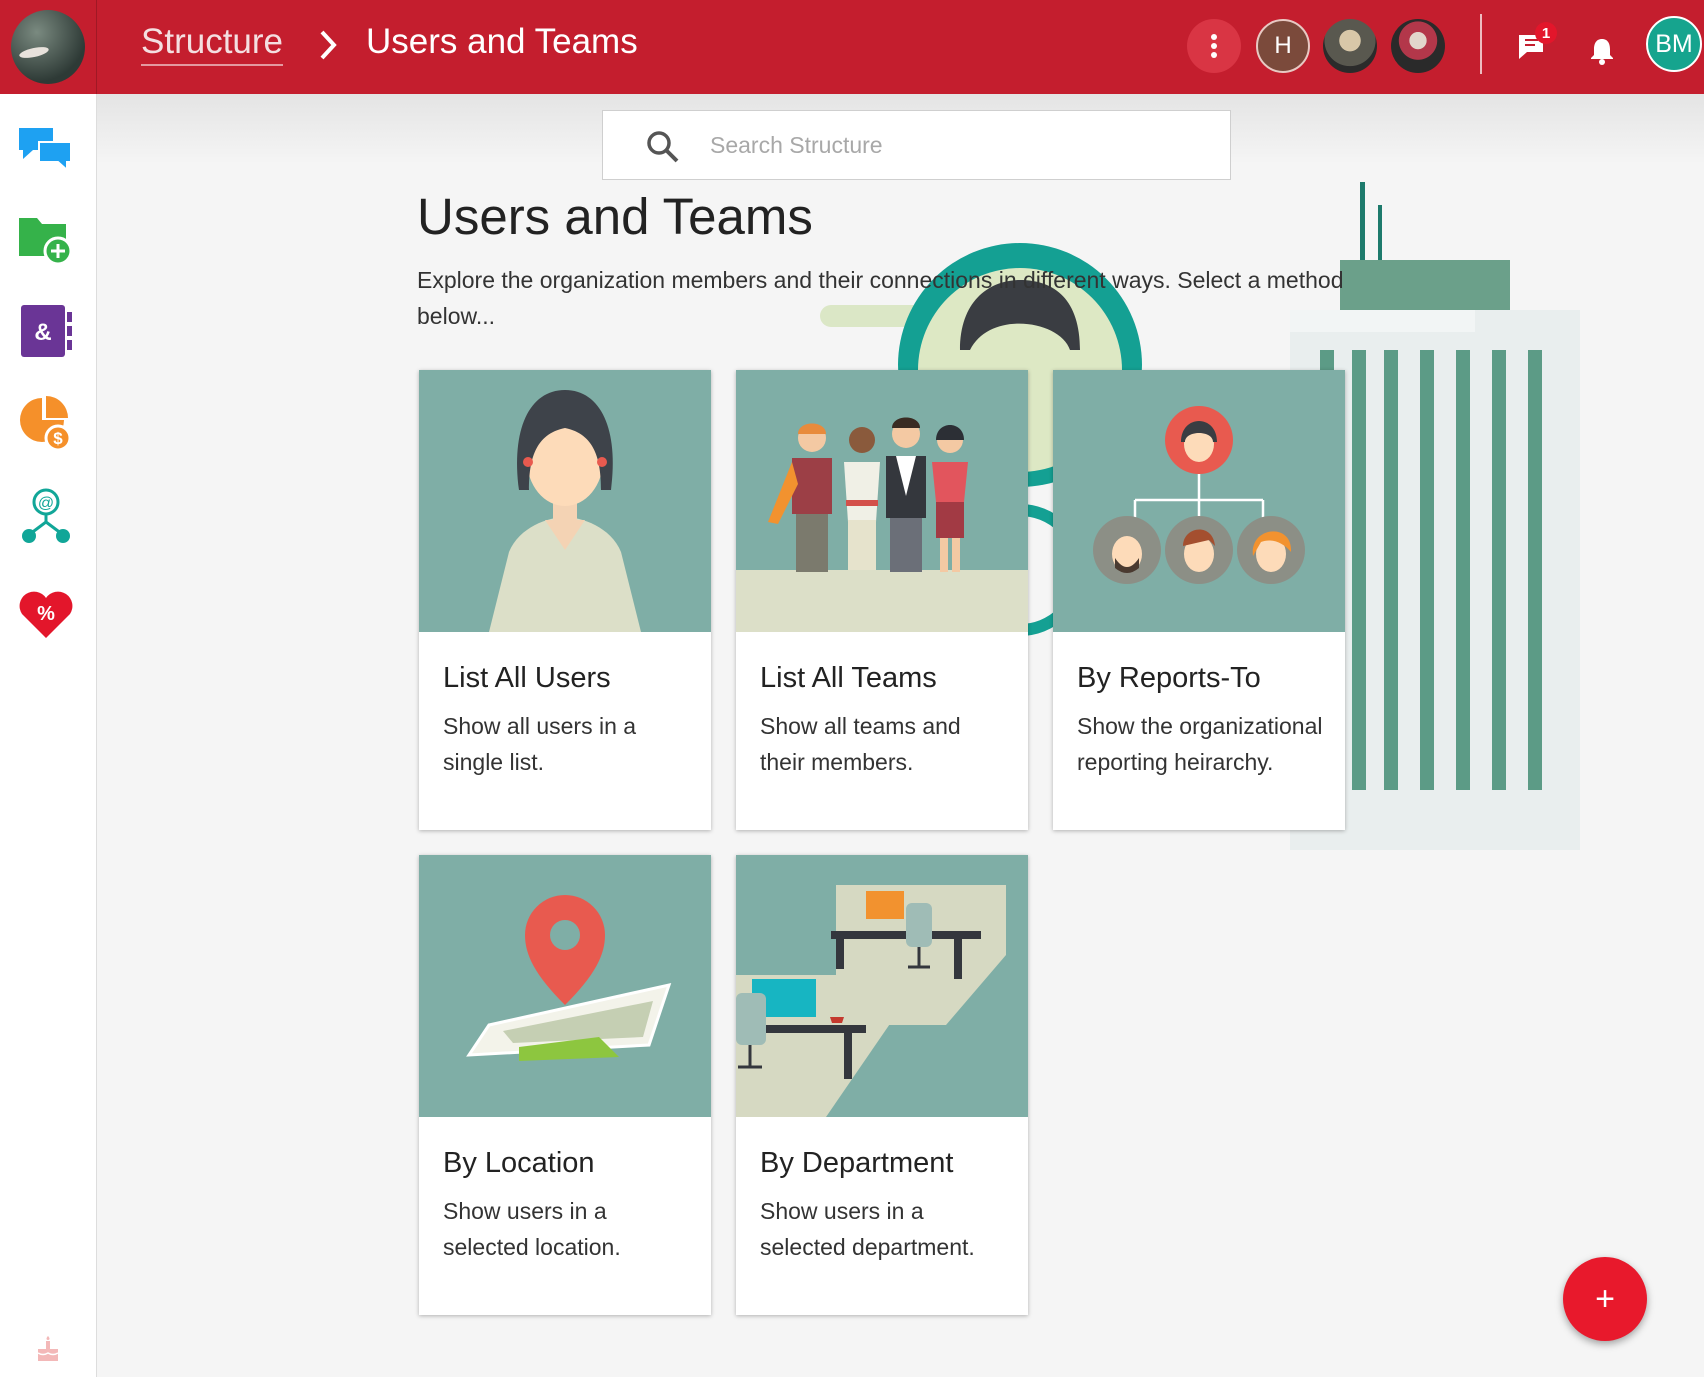 The width and height of the screenshot is (1704, 1377). What do you see at coordinates (1199, 501) in the screenshot?
I see `org-chart-illustration` at bounding box center [1199, 501].